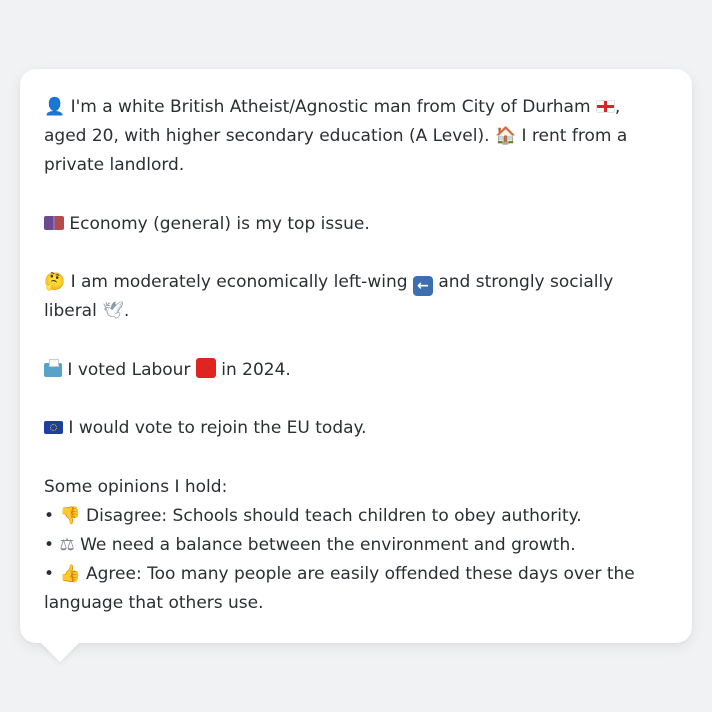 Image resolution: width=712 pixels, height=712 pixels. Describe the element at coordinates (55, 282) in the screenshot. I see `thinking-face-icon: 🤔` at that location.